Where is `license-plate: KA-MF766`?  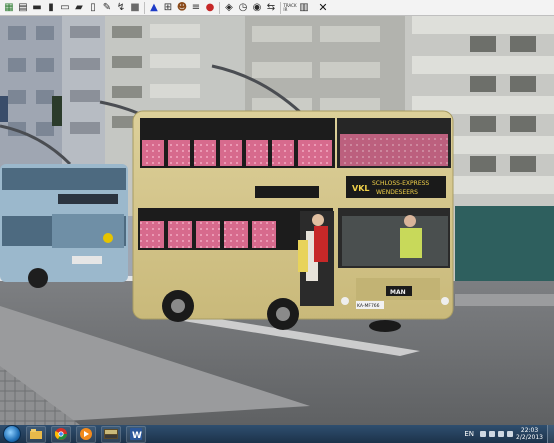
license-plate: KA-MF766 is located at coordinates (368, 306).